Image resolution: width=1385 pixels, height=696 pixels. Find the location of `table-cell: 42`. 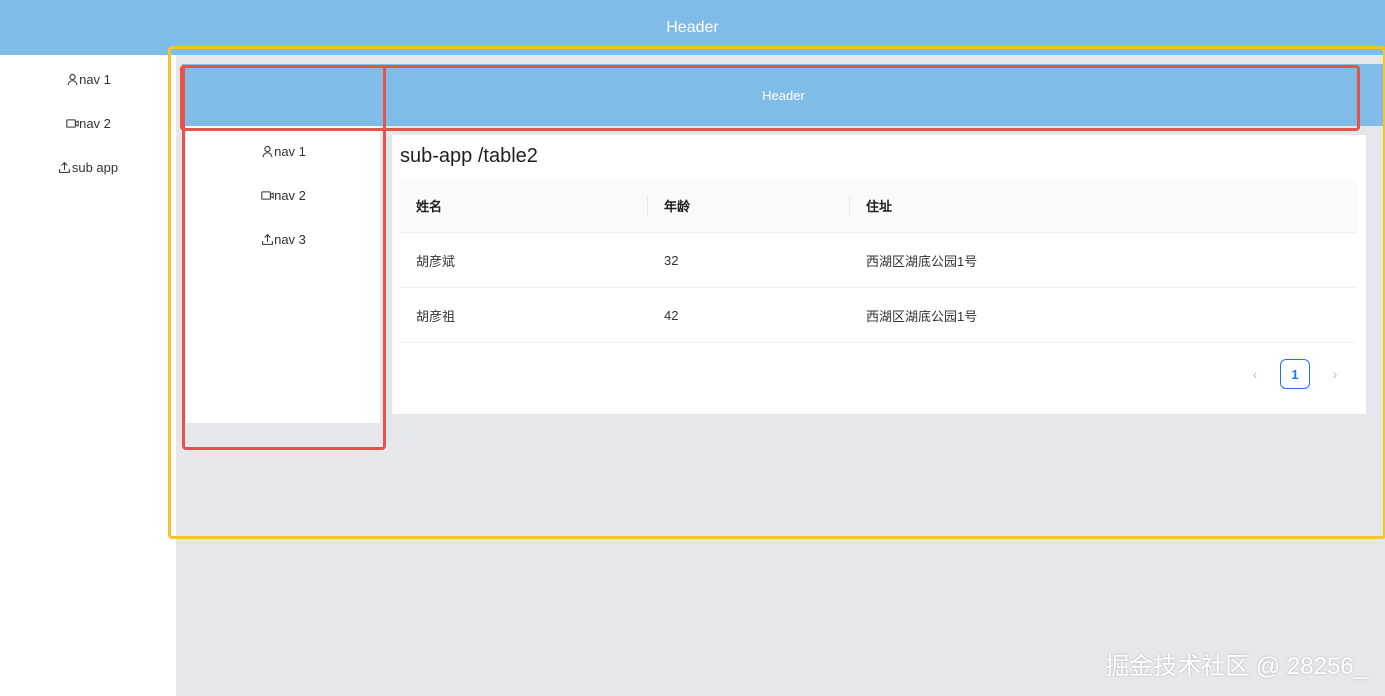

table-cell: 42 is located at coordinates (749, 315).